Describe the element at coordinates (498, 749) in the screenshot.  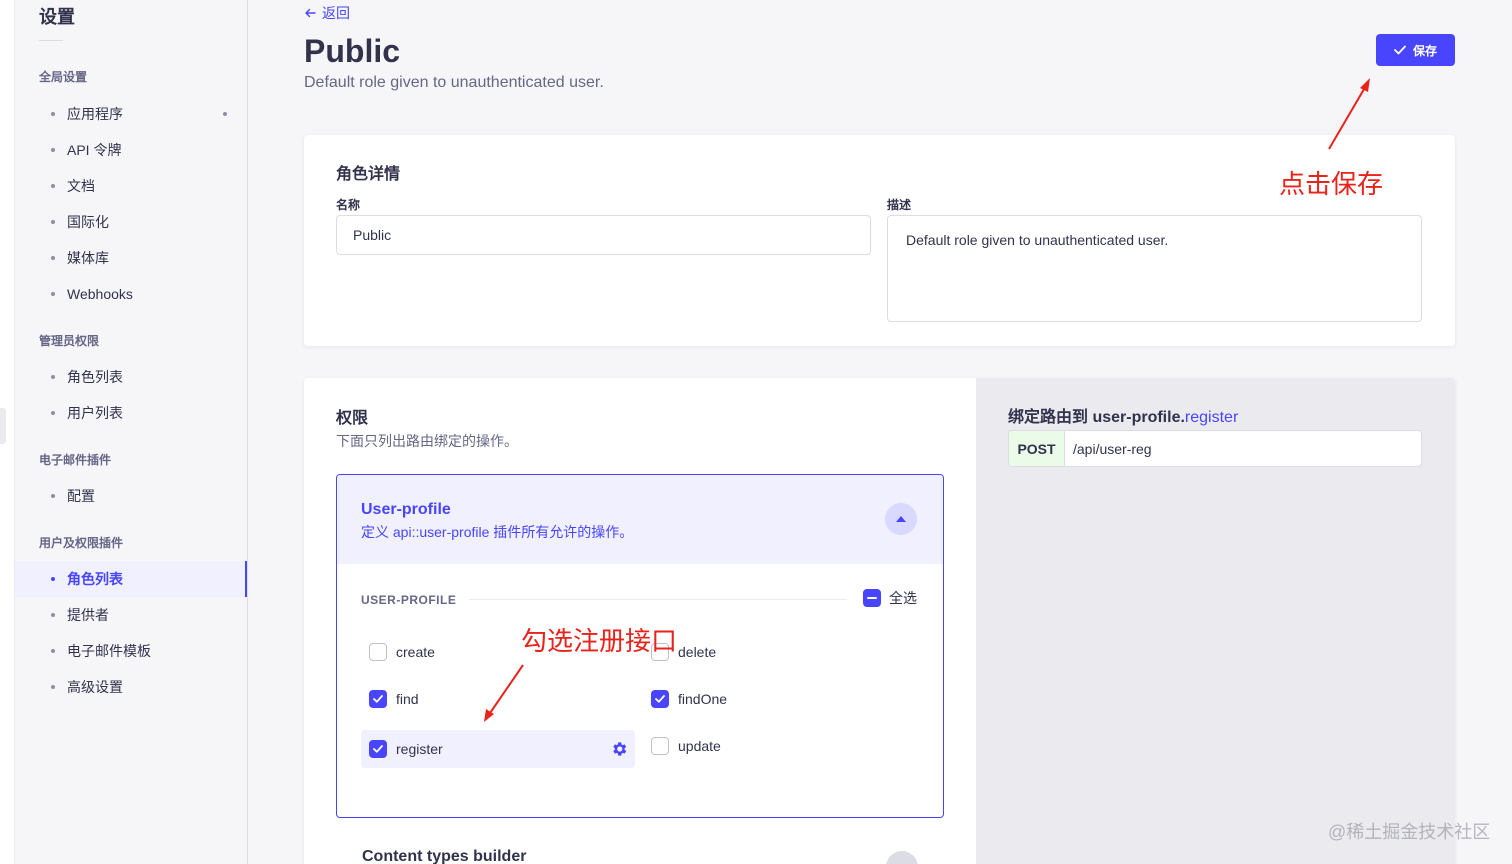
I see `permission-register: register` at that location.